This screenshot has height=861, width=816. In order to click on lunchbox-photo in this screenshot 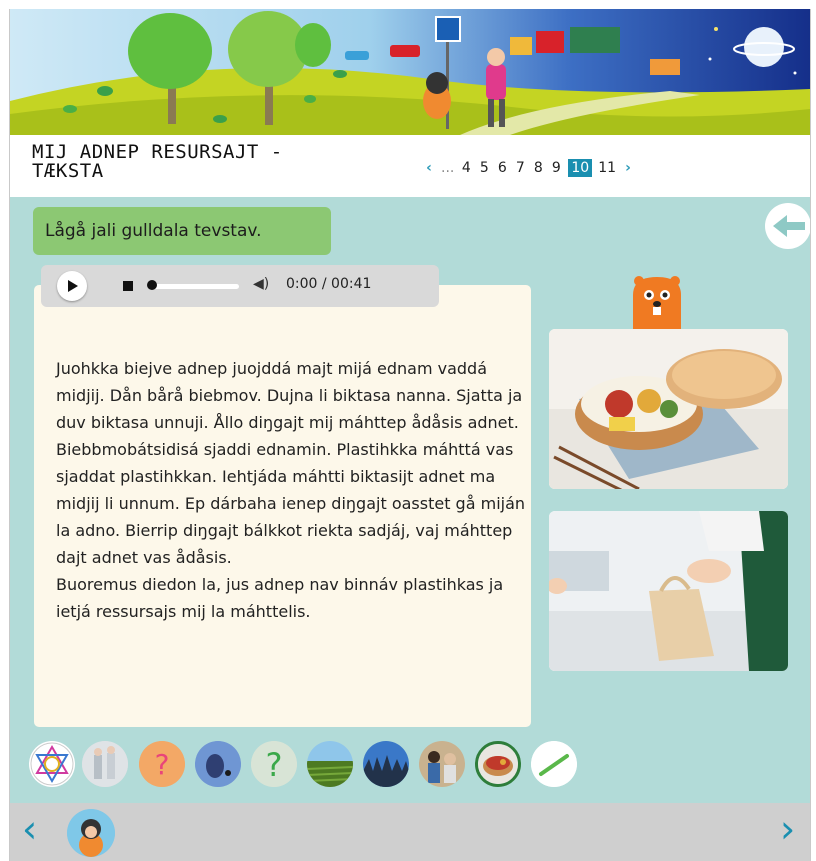, I will do `click(668, 409)`.